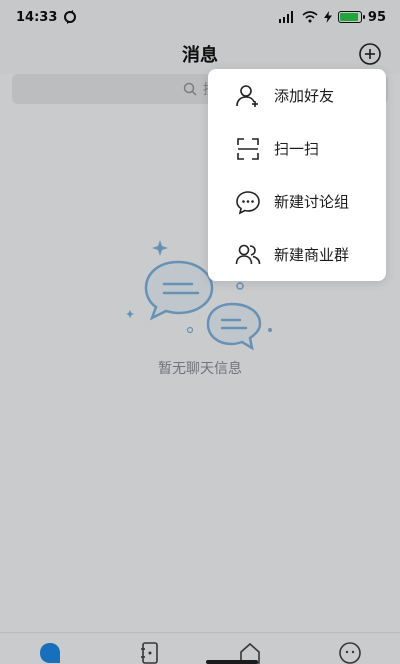 The width and height of the screenshot is (400, 664). I want to click on popup-menu: 添加好友 扫一扫 新建讨论组 新建商业群, so click(297, 175).